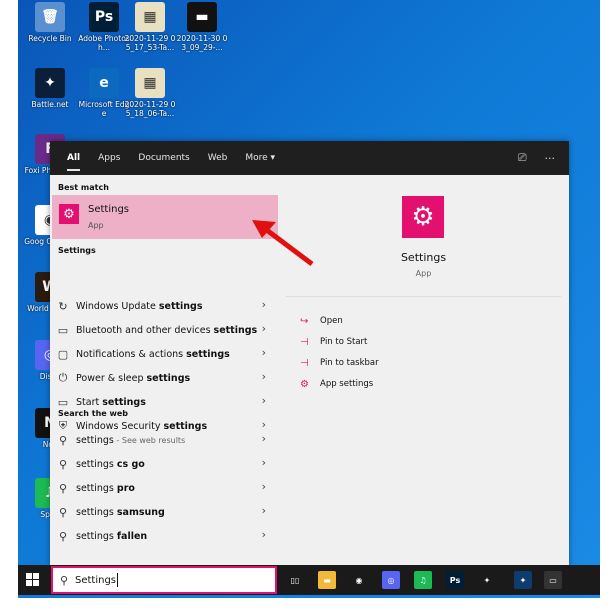  I want to click on filter-tab: Web, so click(218, 158).